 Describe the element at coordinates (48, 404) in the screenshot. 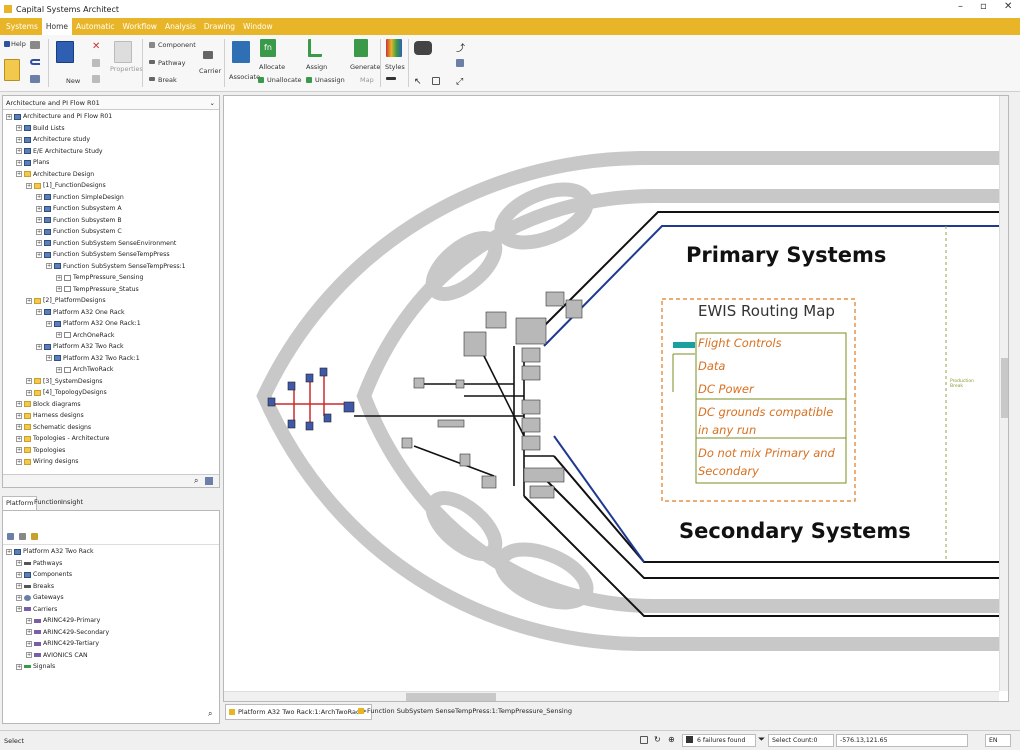

I see `project-tree-item: + Block diagrams` at that location.